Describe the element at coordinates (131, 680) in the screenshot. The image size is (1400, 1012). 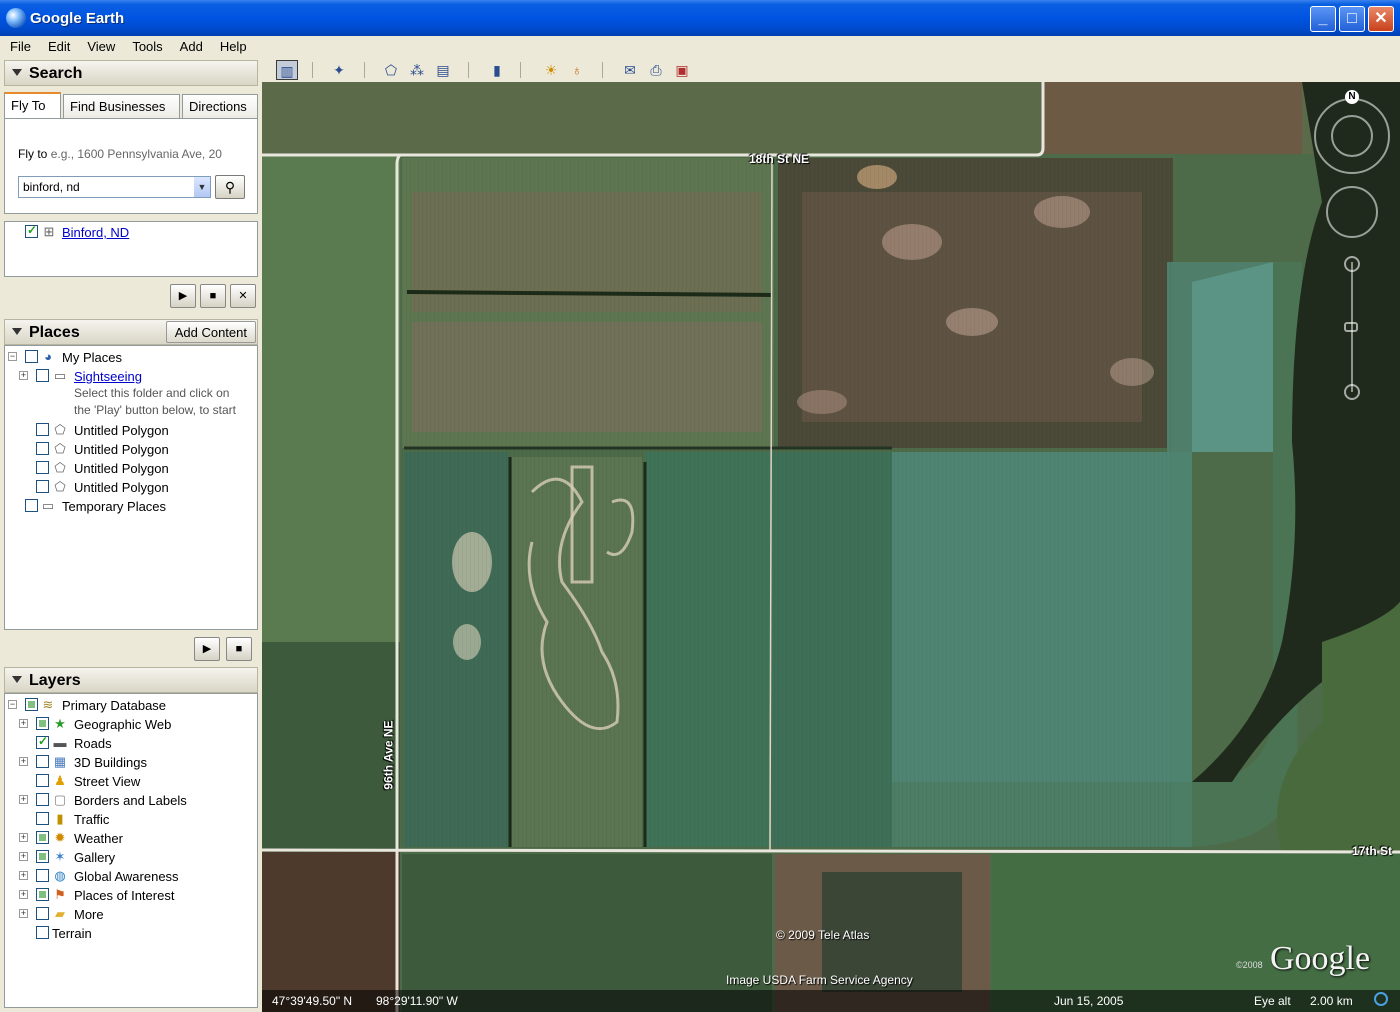
I see `layers-panel-header: Layers` at that location.